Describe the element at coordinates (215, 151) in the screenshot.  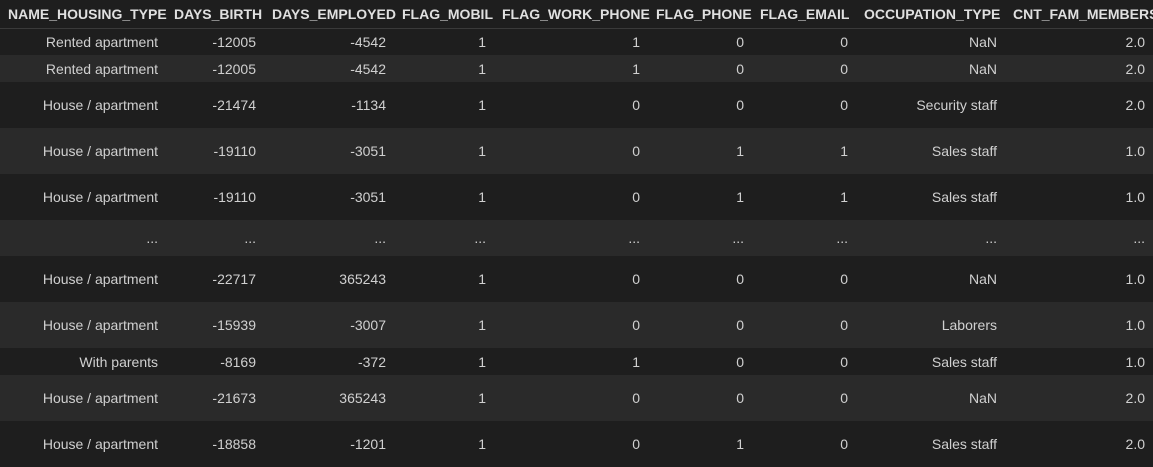
I see `table-cell: -19110` at that location.